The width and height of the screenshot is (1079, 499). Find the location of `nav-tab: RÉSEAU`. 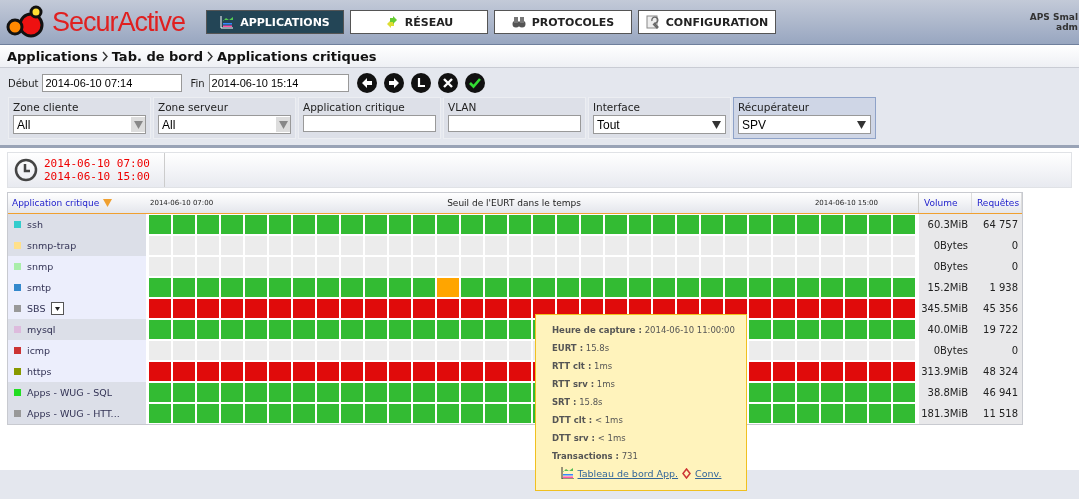

nav-tab: RÉSEAU is located at coordinates (419, 22).